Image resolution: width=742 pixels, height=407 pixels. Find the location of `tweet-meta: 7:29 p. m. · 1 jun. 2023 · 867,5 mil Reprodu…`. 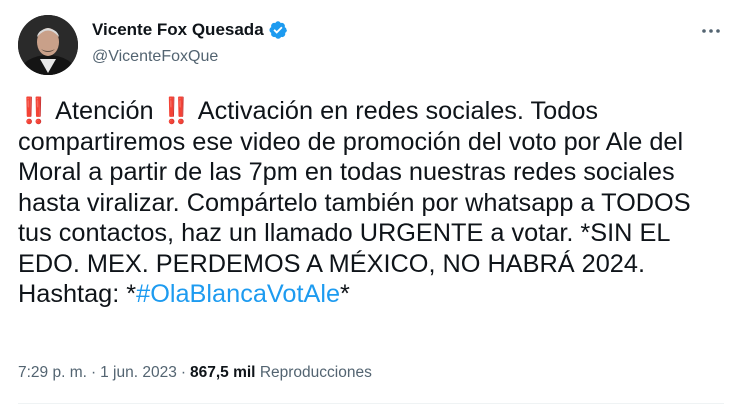

tweet-meta: 7:29 p. m. · 1 jun. 2023 · 867,5 mil Reprodu… is located at coordinates (195, 373).